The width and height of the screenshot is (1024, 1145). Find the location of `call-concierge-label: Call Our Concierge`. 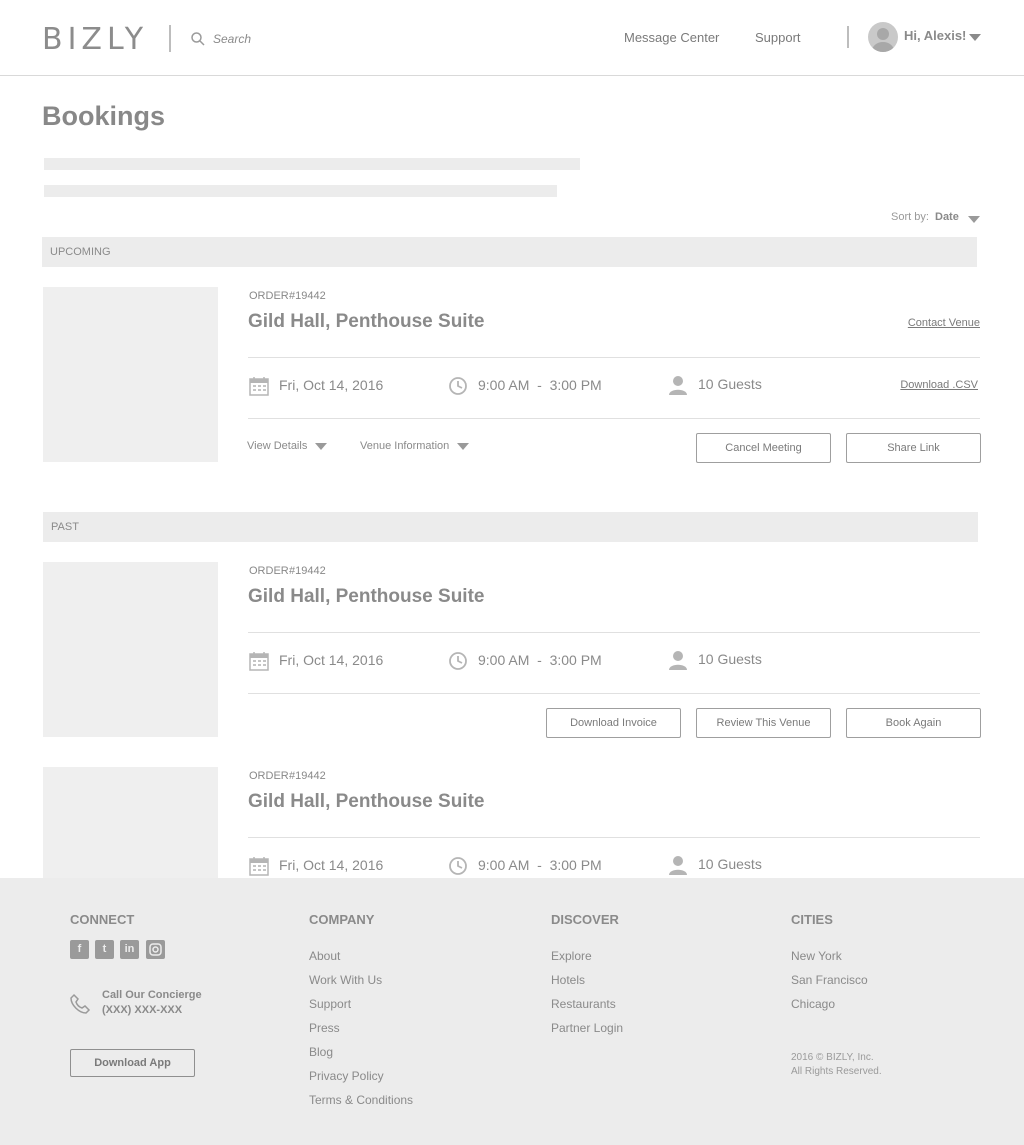

call-concierge-label: Call Our Concierge is located at coordinates (152, 995).